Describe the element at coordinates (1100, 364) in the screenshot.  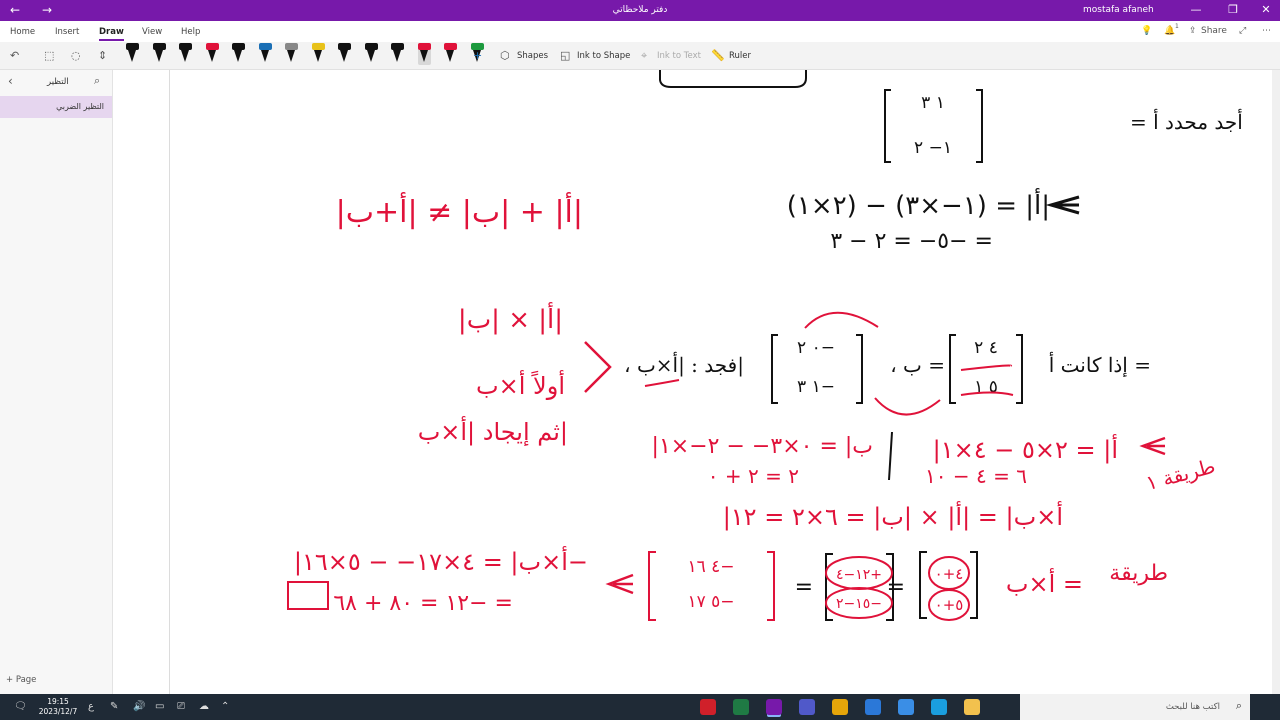
I see `q2-text: إذا كانت أ =` at that location.